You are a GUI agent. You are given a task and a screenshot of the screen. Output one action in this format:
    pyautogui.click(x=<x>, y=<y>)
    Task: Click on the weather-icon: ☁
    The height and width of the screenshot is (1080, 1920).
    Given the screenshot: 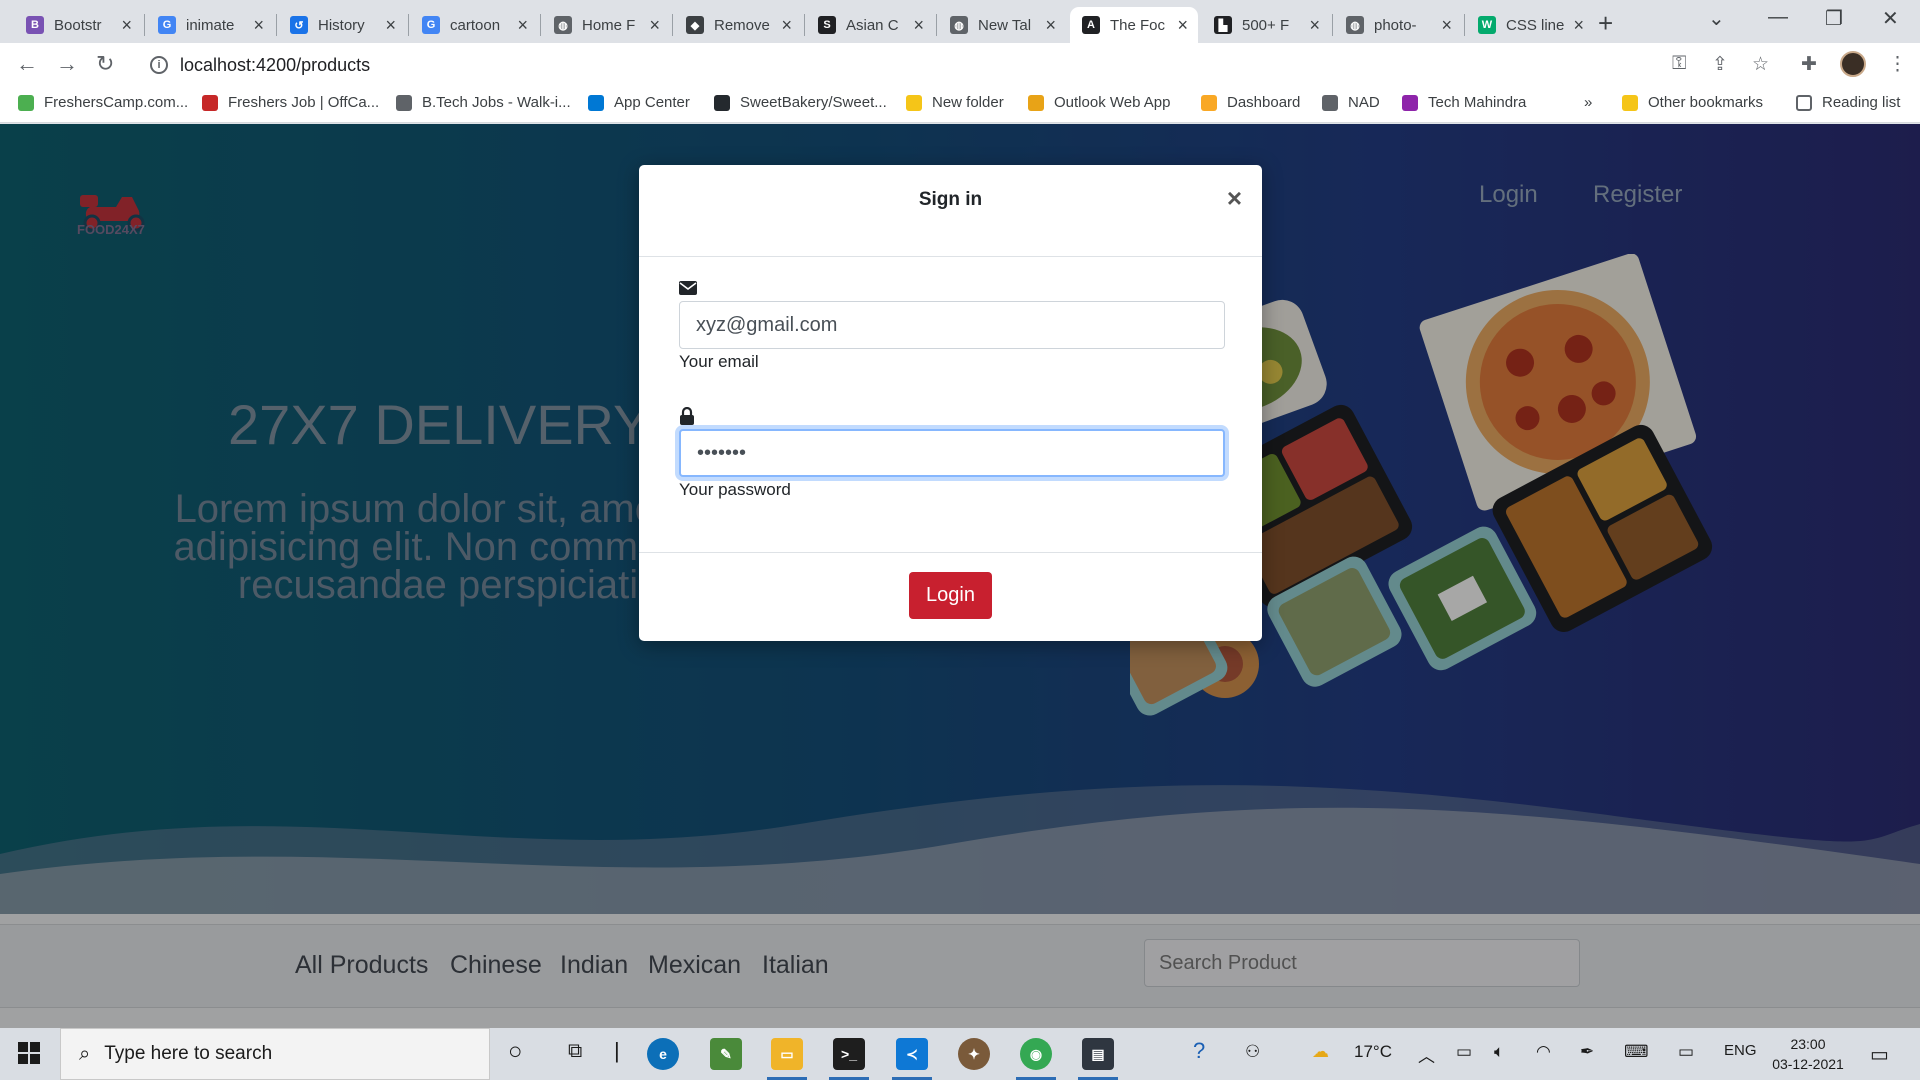 What is the action you would take?
    pyautogui.click(x=1320, y=1052)
    